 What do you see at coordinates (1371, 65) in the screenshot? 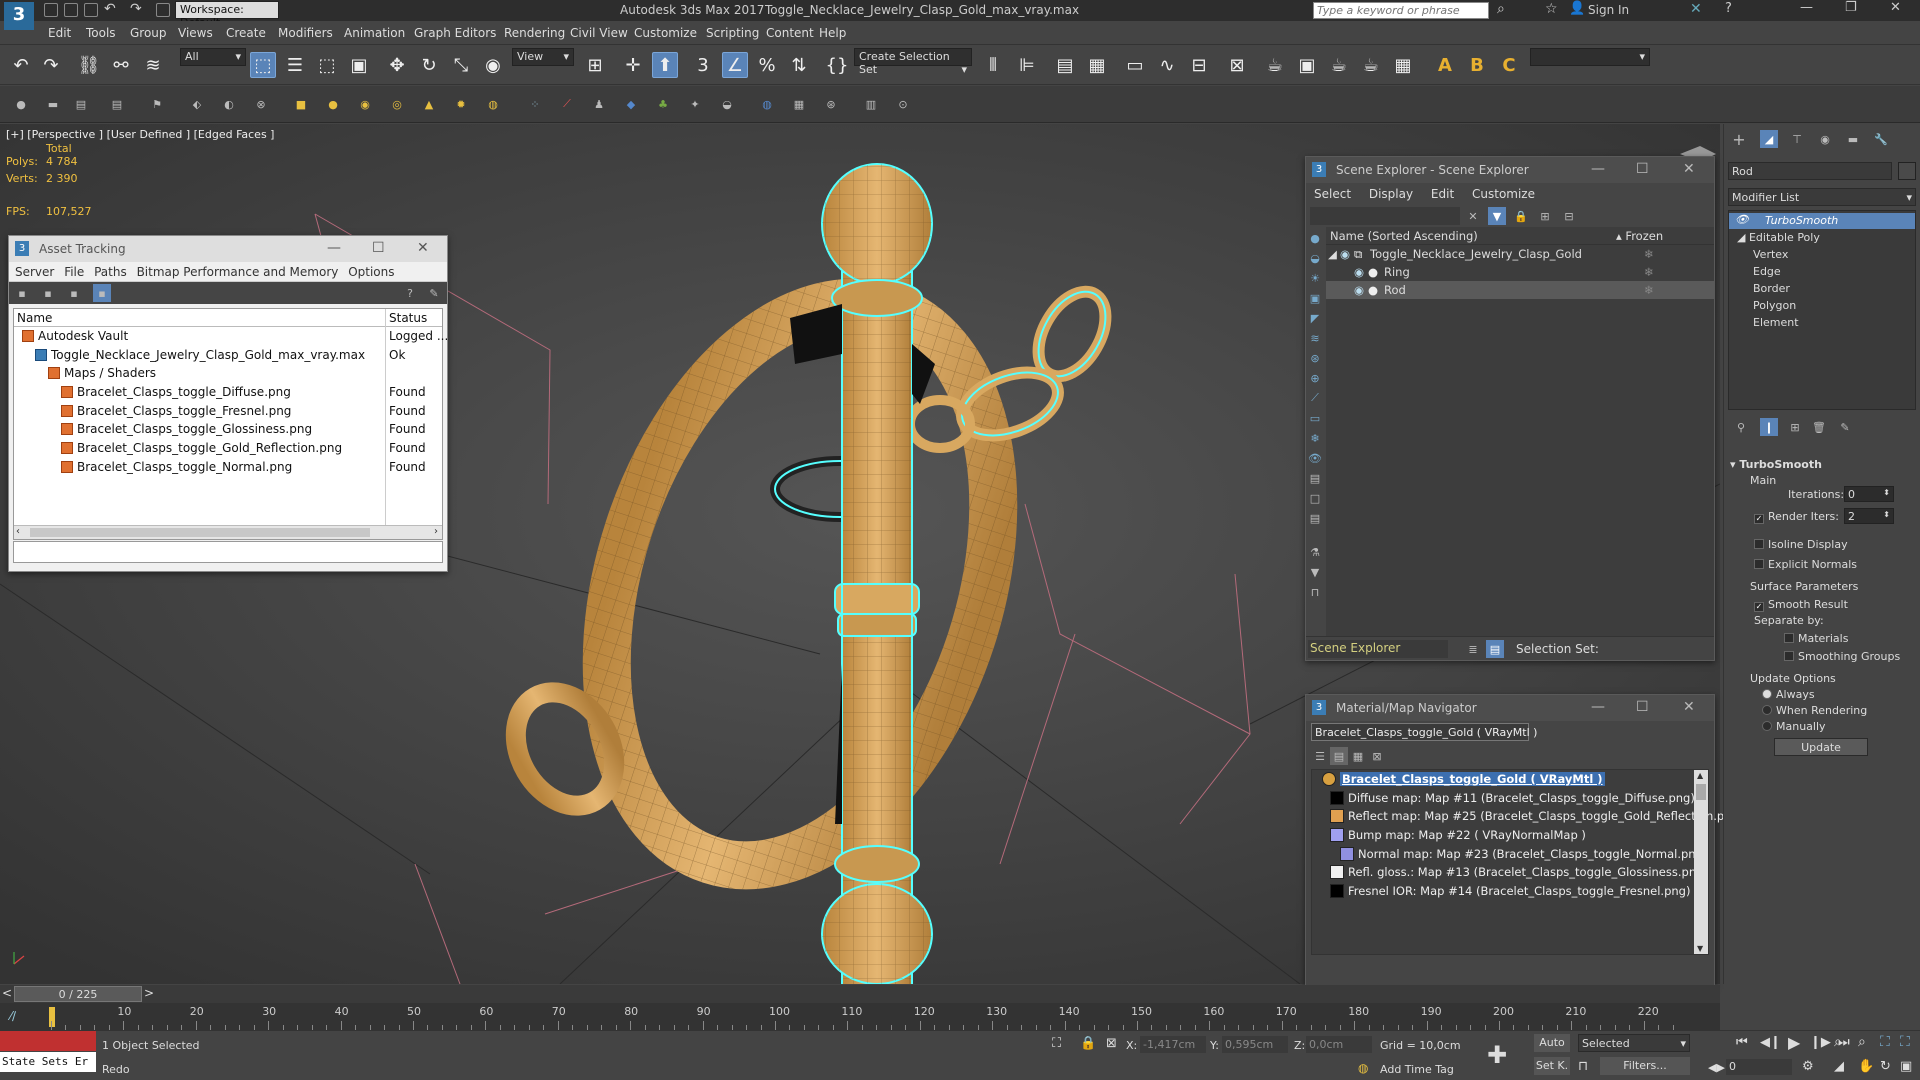
I see `render-iterative-icon: ☕` at bounding box center [1371, 65].